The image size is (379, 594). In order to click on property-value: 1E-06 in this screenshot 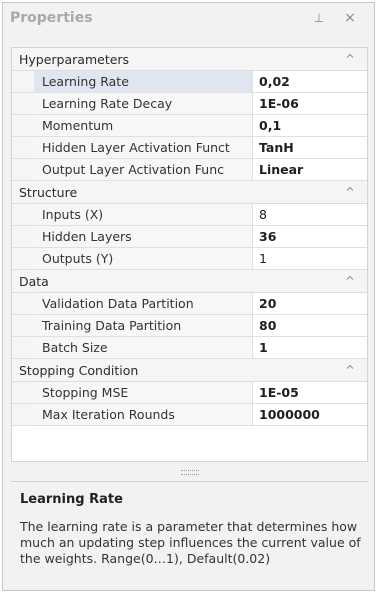, I will do `click(310, 103)`.